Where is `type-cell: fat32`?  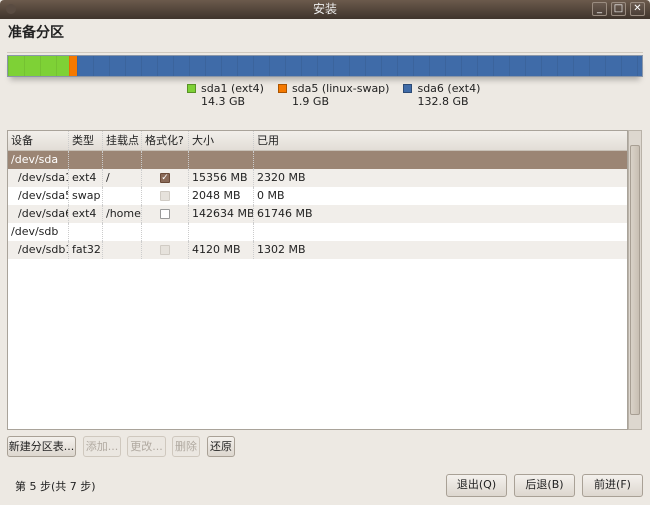 type-cell: fat32 is located at coordinates (86, 250).